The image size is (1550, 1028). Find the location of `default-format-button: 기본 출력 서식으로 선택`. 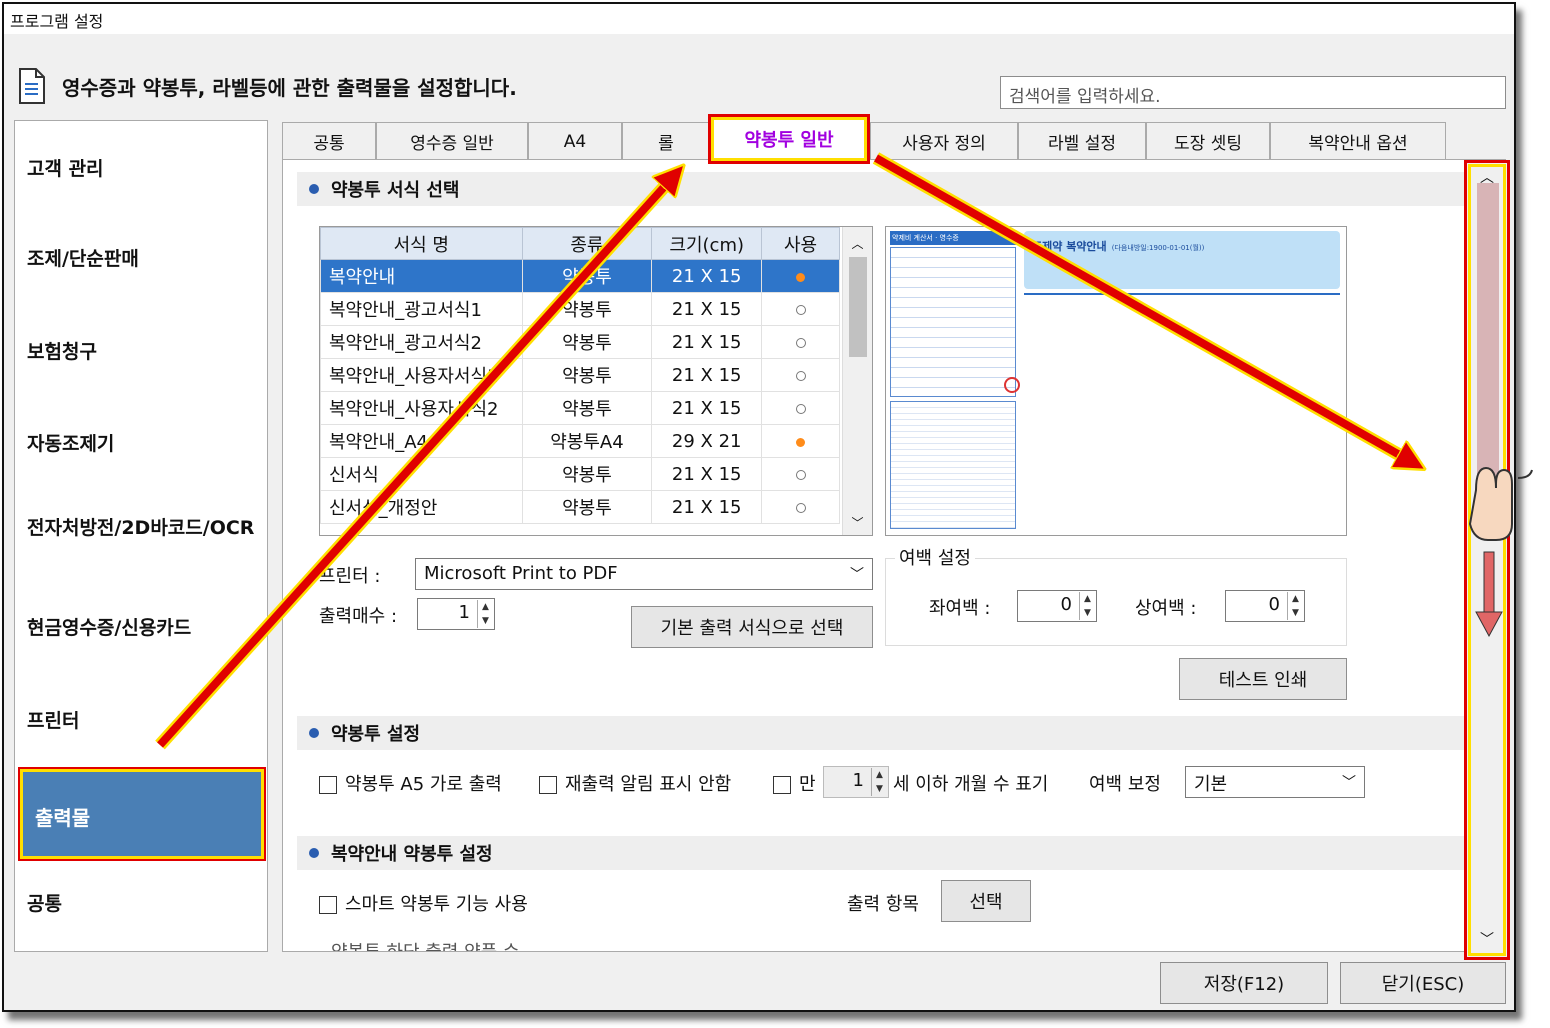

default-format-button: 기본 출력 서식으로 선택 is located at coordinates (752, 627).